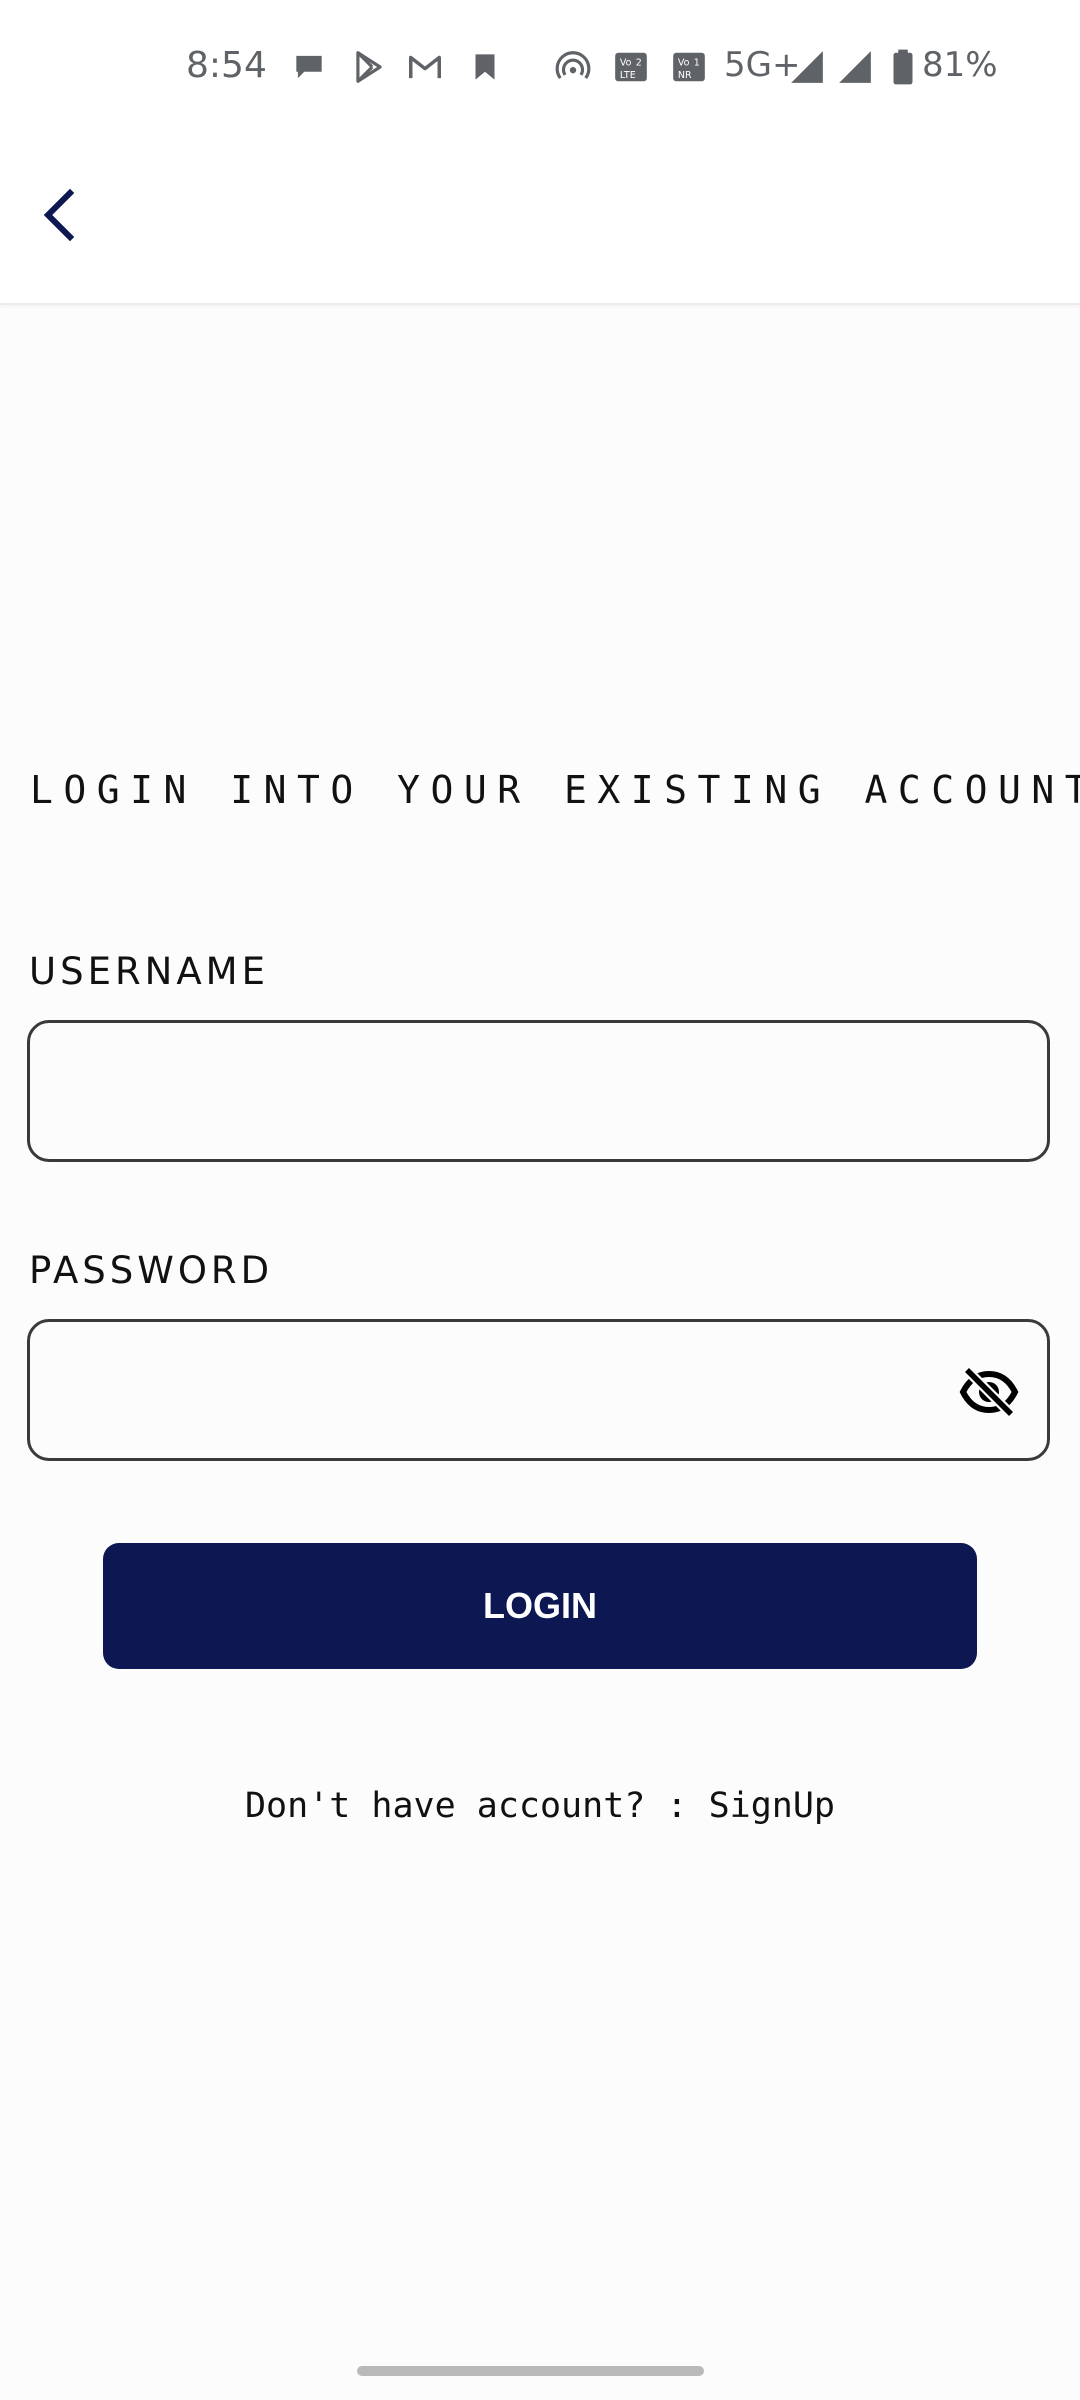  I want to click on hotspot-icon, so click(573, 67).